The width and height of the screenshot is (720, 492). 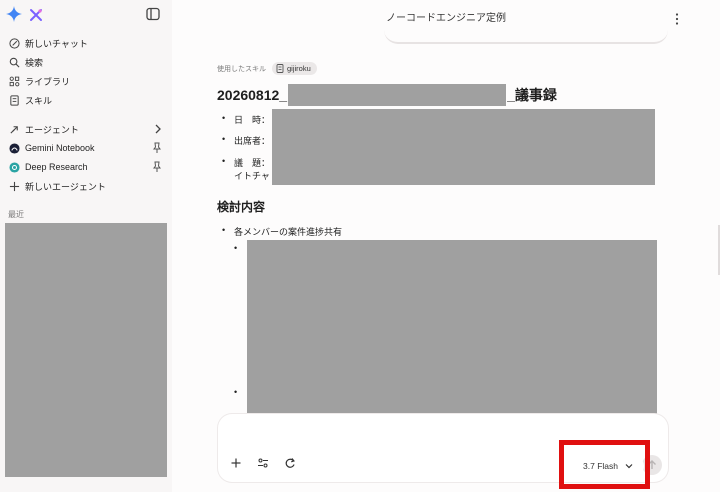 I want to click on document-title: 20260812_ _議事録, so click(x=387, y=95).